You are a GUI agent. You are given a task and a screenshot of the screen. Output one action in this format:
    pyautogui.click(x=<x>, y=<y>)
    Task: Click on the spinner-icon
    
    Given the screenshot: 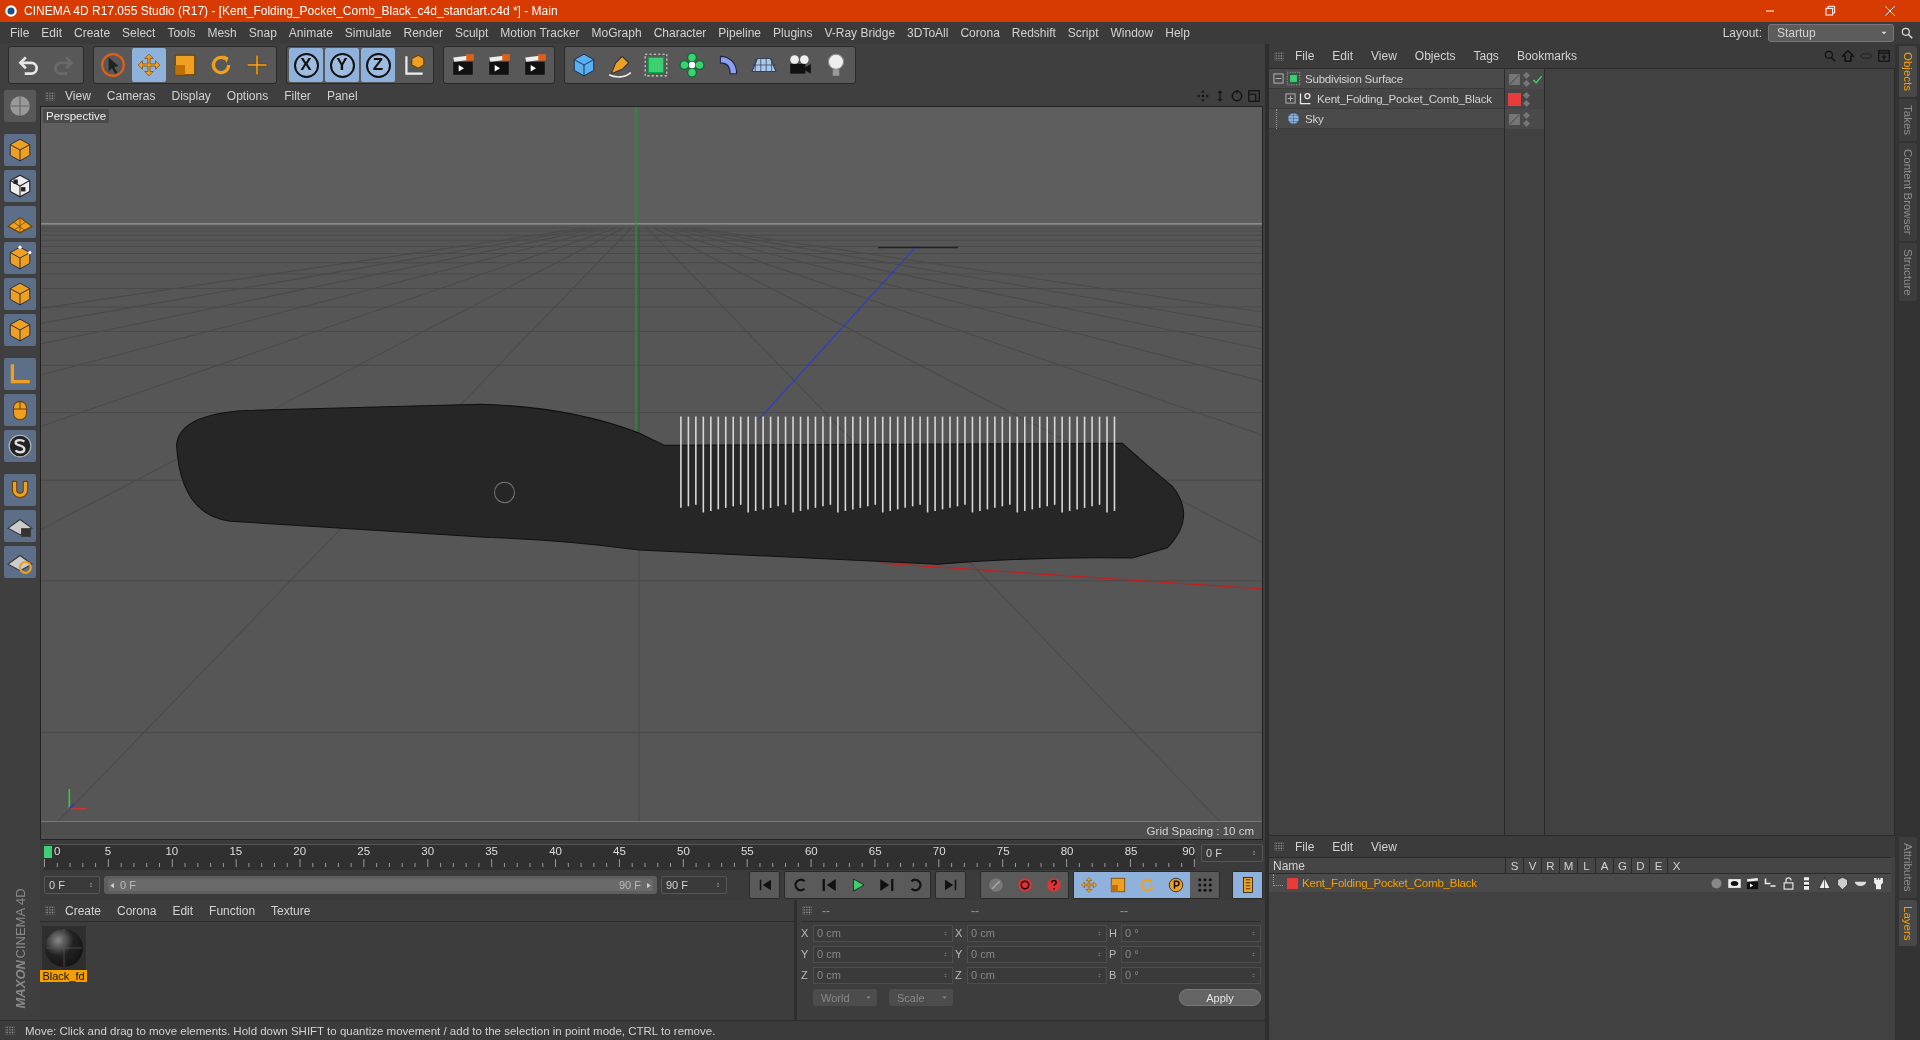 What is the action you would take?
    pyautogui.click(x=1099, y=933)
    